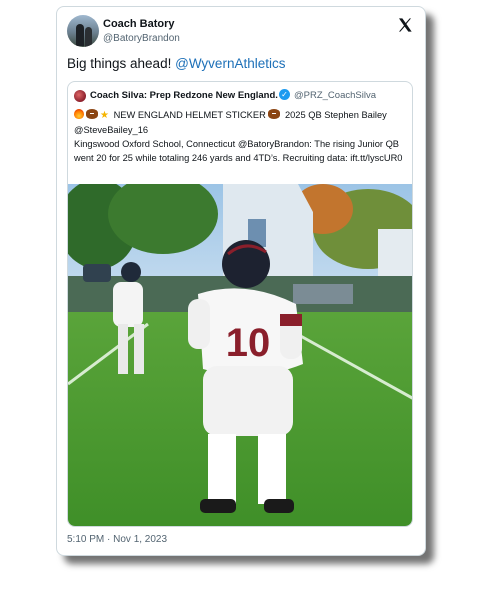 The height and width of the screenshot is (589, 498). What do you see at coordinates (230, 63) in the screenshot?
I see `tweet-mention-link: @WyvernAthletics` at bounding box center [230, 63].